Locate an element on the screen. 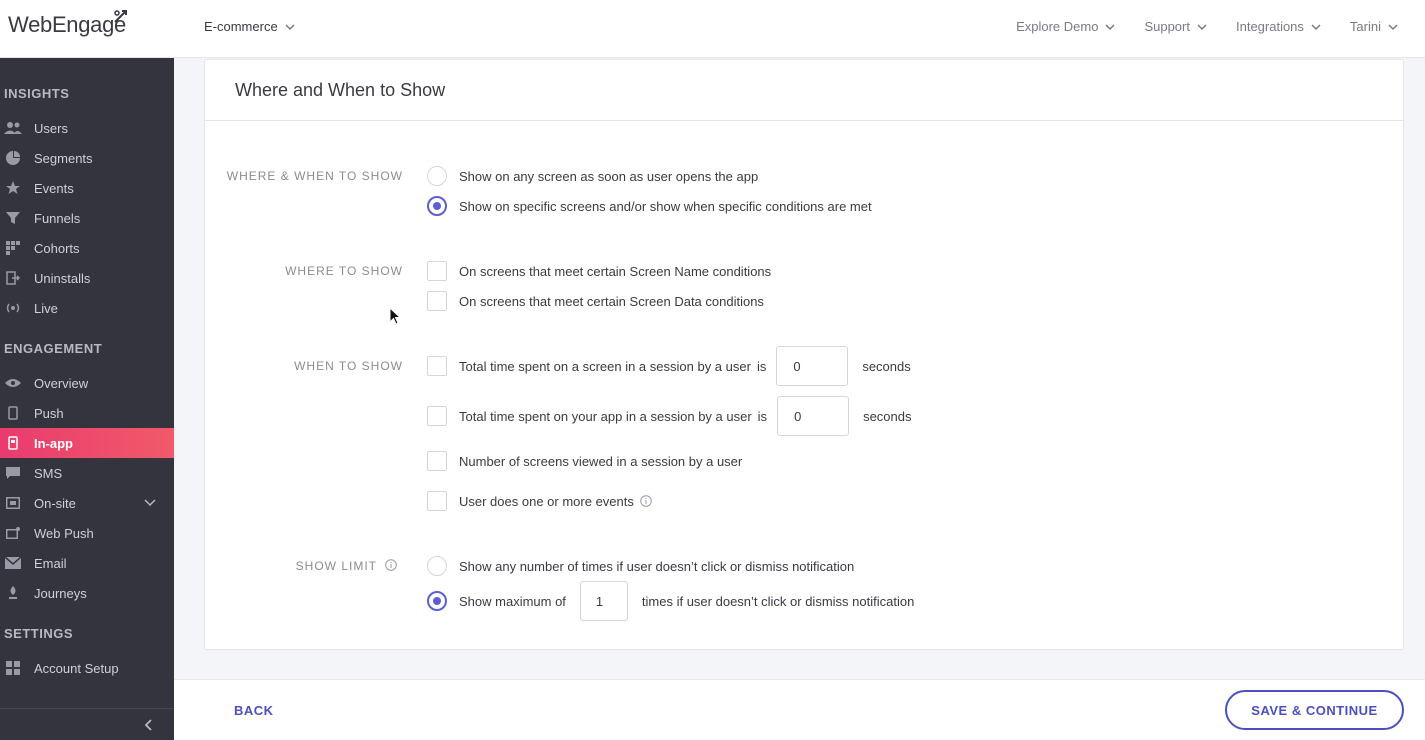  footer-bar: BACK SAVE & CONTINUE is located at coordinates (799, 709).